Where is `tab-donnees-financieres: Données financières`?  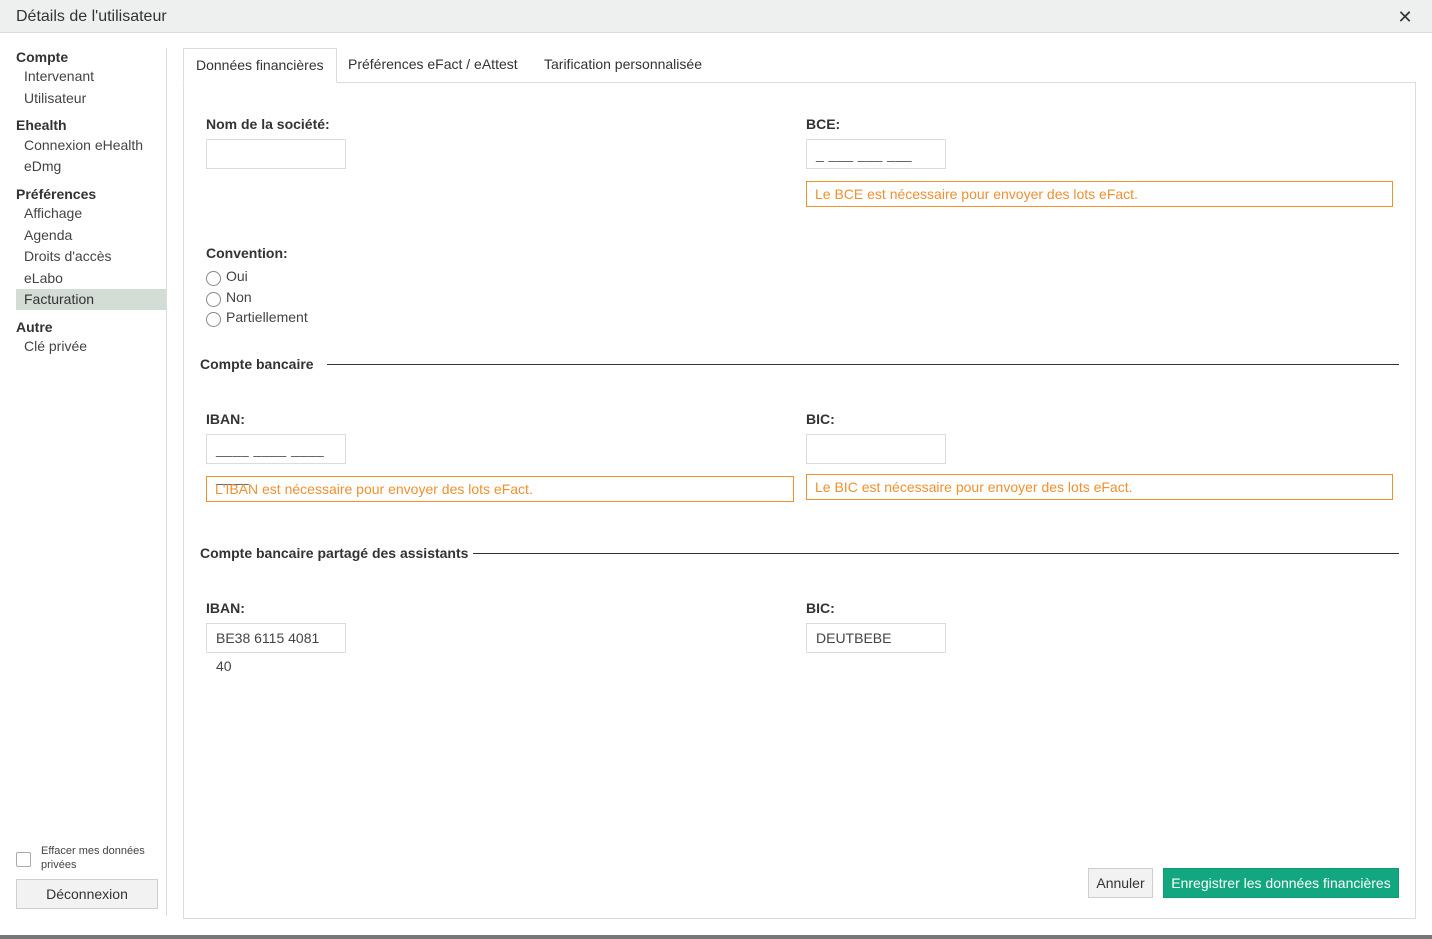
tab-donnees-financieres: Données financières is located at coordinates (260, 65).